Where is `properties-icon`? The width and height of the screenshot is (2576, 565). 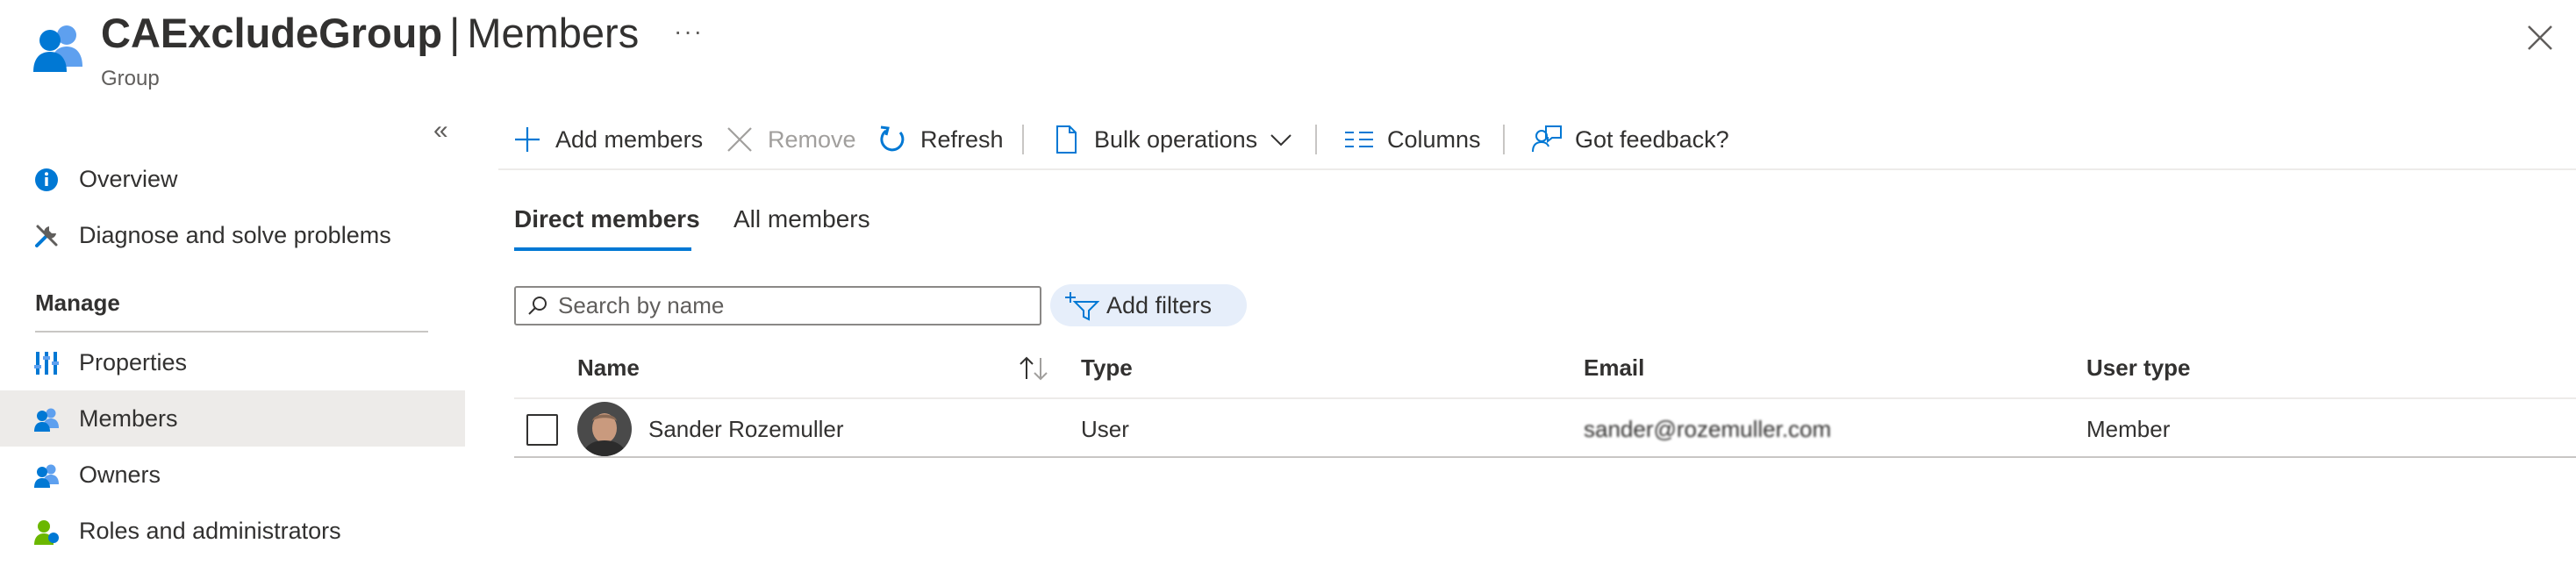 properties-icon is located at coordinates (46, 363).